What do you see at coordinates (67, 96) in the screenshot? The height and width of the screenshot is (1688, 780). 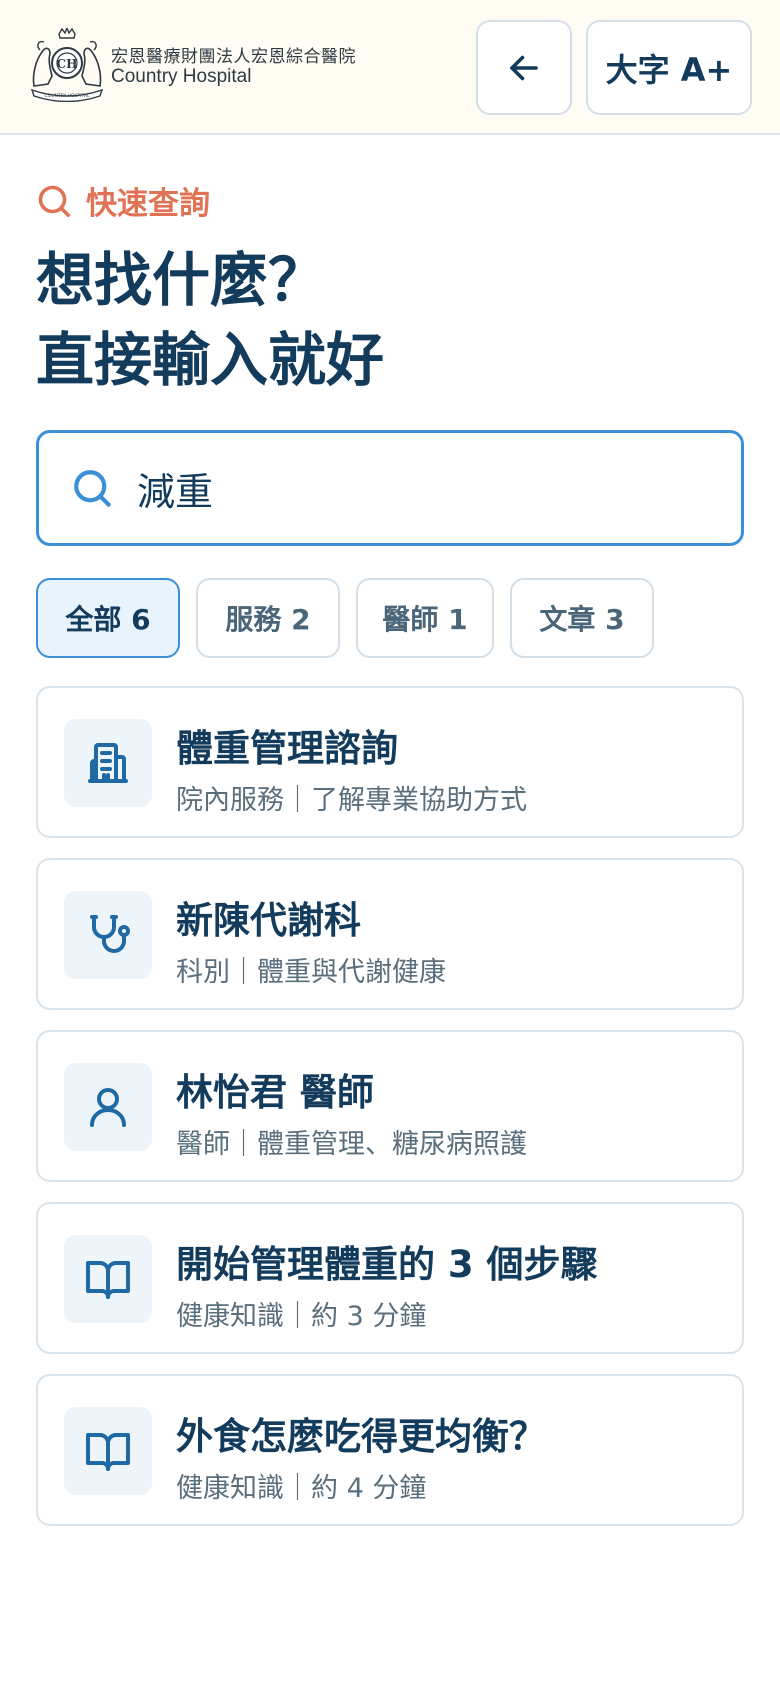 I see `svg-text: COUNTRY HOSPITAL` at bounding box center [67, 96].